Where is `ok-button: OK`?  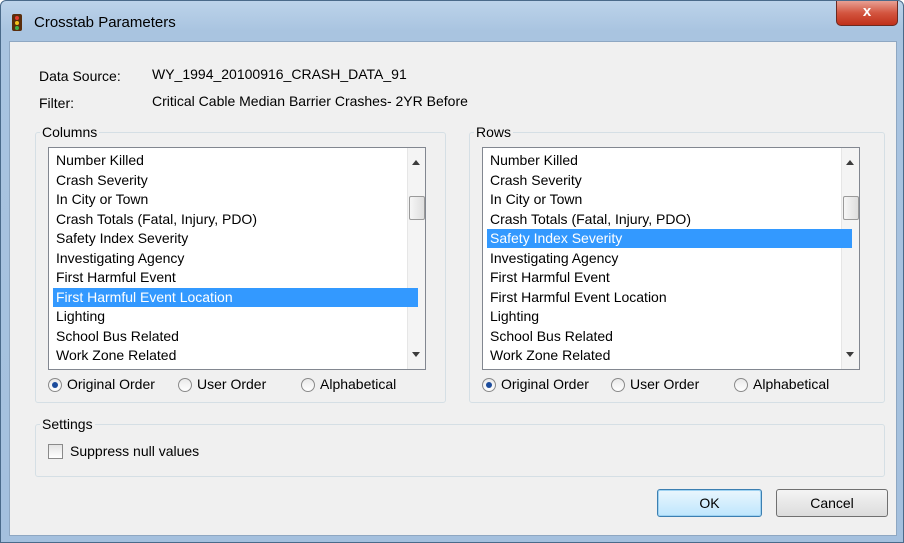 ok-button: OK is located at coordinates (709, 503).